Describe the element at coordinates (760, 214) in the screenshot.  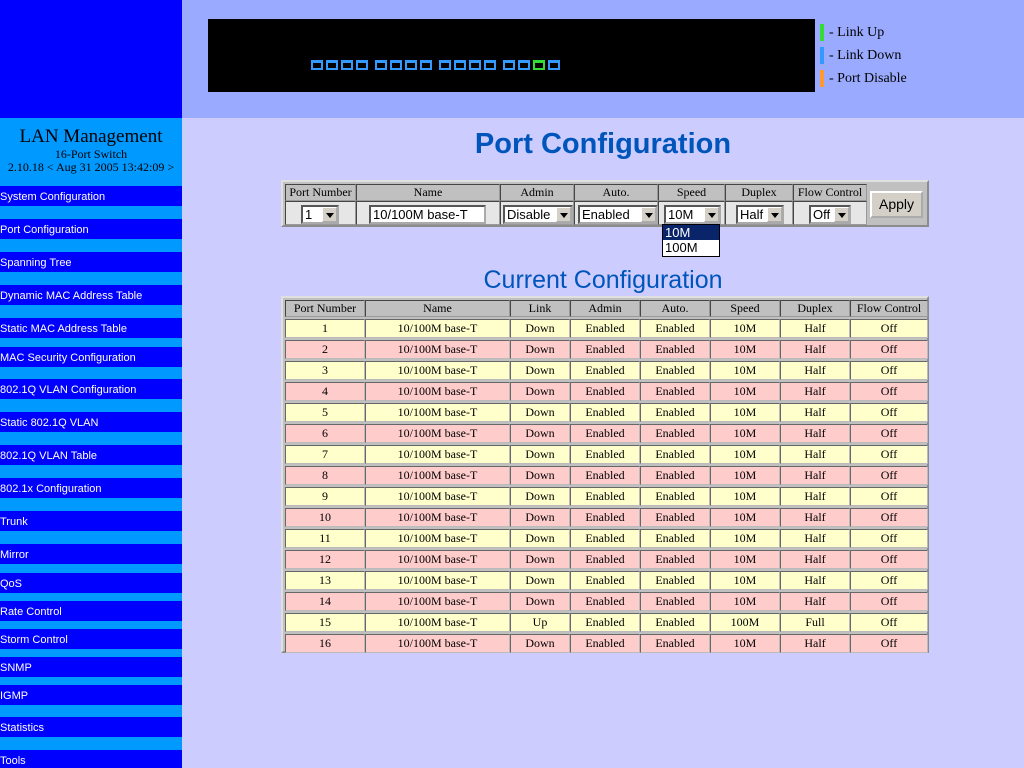
I see `duplex-select: Half` at that location.